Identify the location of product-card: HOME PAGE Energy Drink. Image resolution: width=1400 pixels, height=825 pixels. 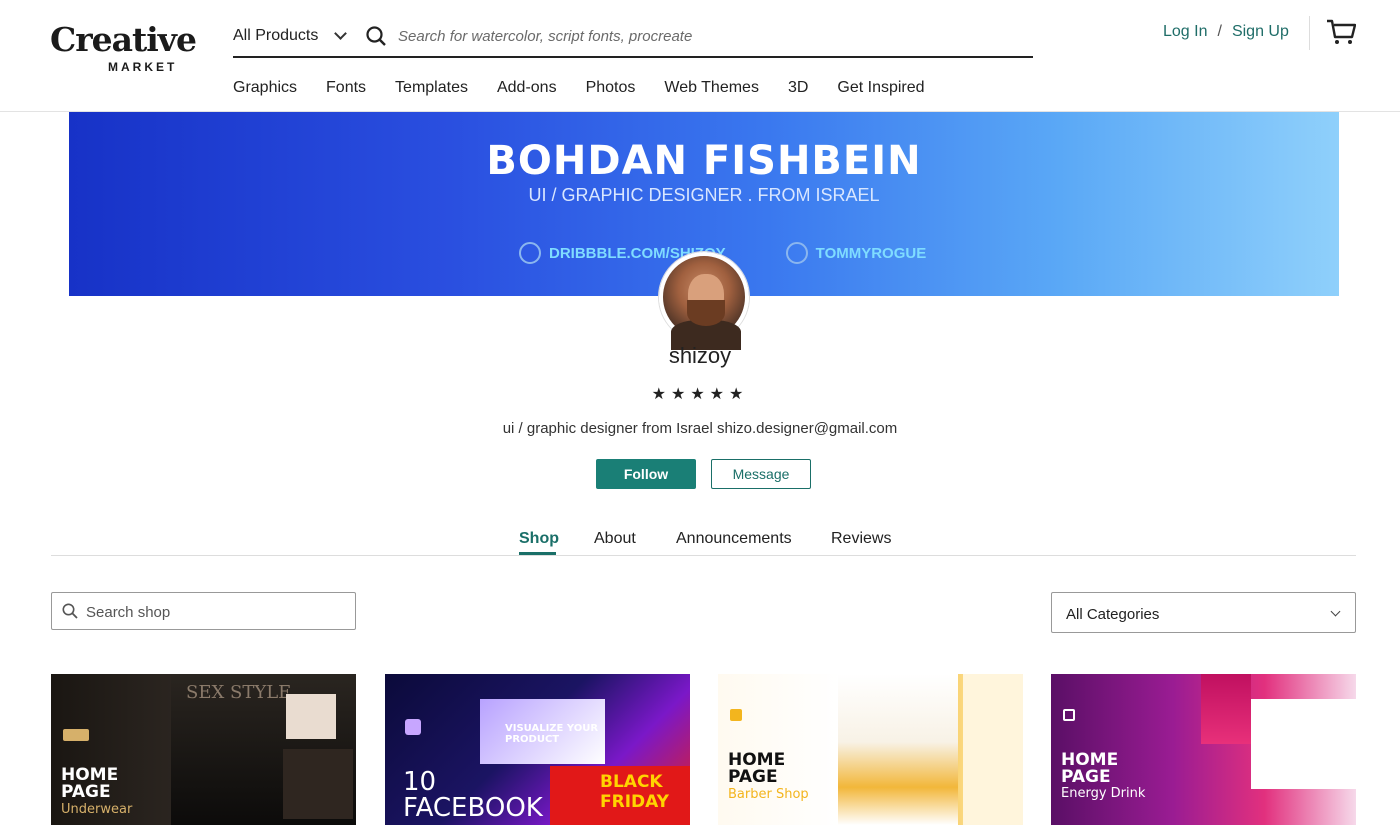
(1203, 749).